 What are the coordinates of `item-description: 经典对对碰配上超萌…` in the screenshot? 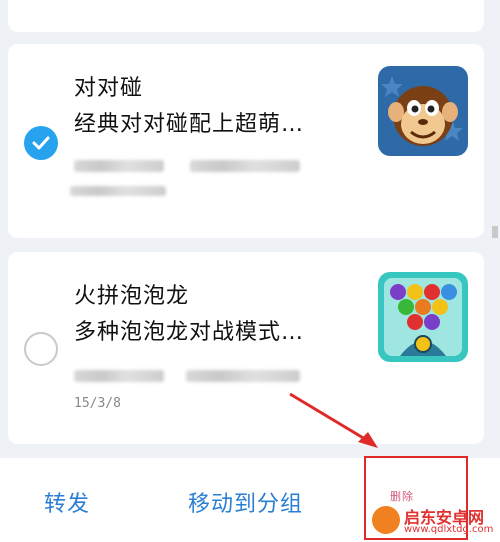 It's located at (189, 124).